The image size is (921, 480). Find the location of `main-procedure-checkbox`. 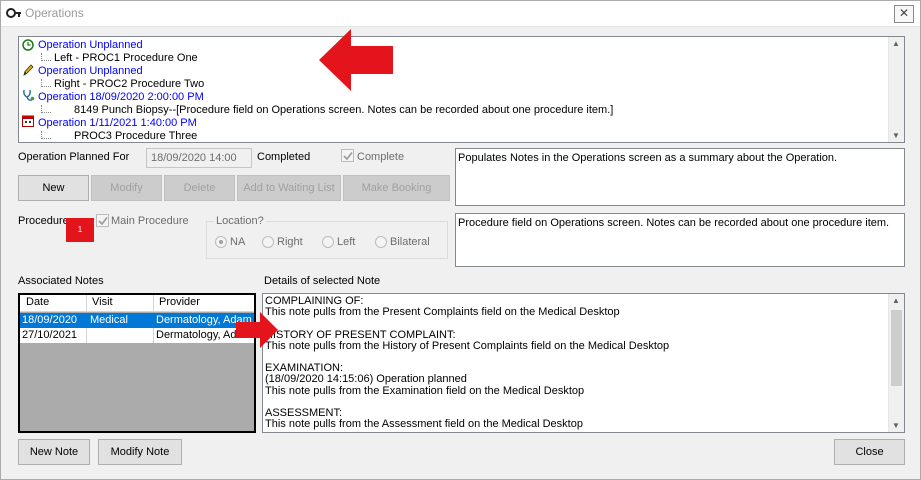

main-procedure-checkbox is located at coordinates (102, 220).